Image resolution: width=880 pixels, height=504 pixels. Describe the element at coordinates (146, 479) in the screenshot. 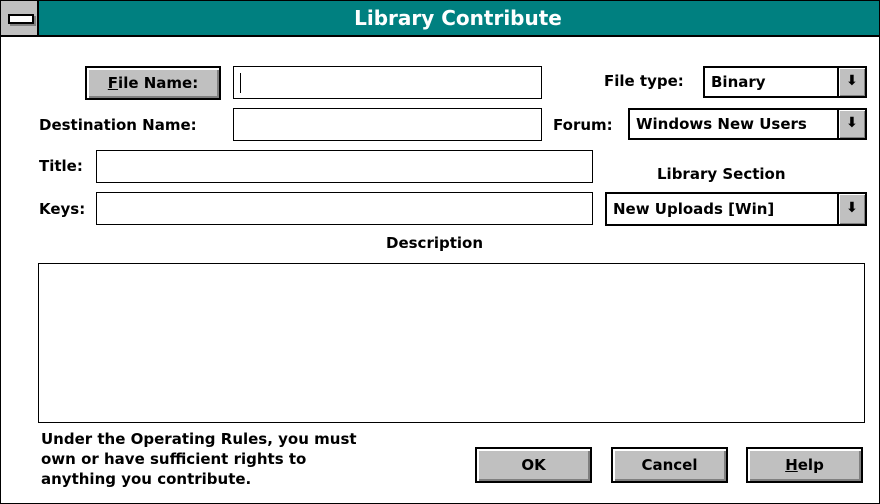

I see `operating-rules-line: anything you contribute.` at that location.